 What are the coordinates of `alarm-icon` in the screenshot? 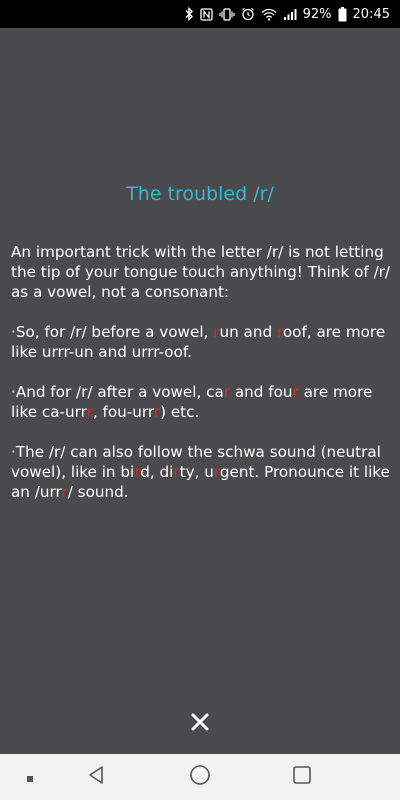 It's located at (248, 14).